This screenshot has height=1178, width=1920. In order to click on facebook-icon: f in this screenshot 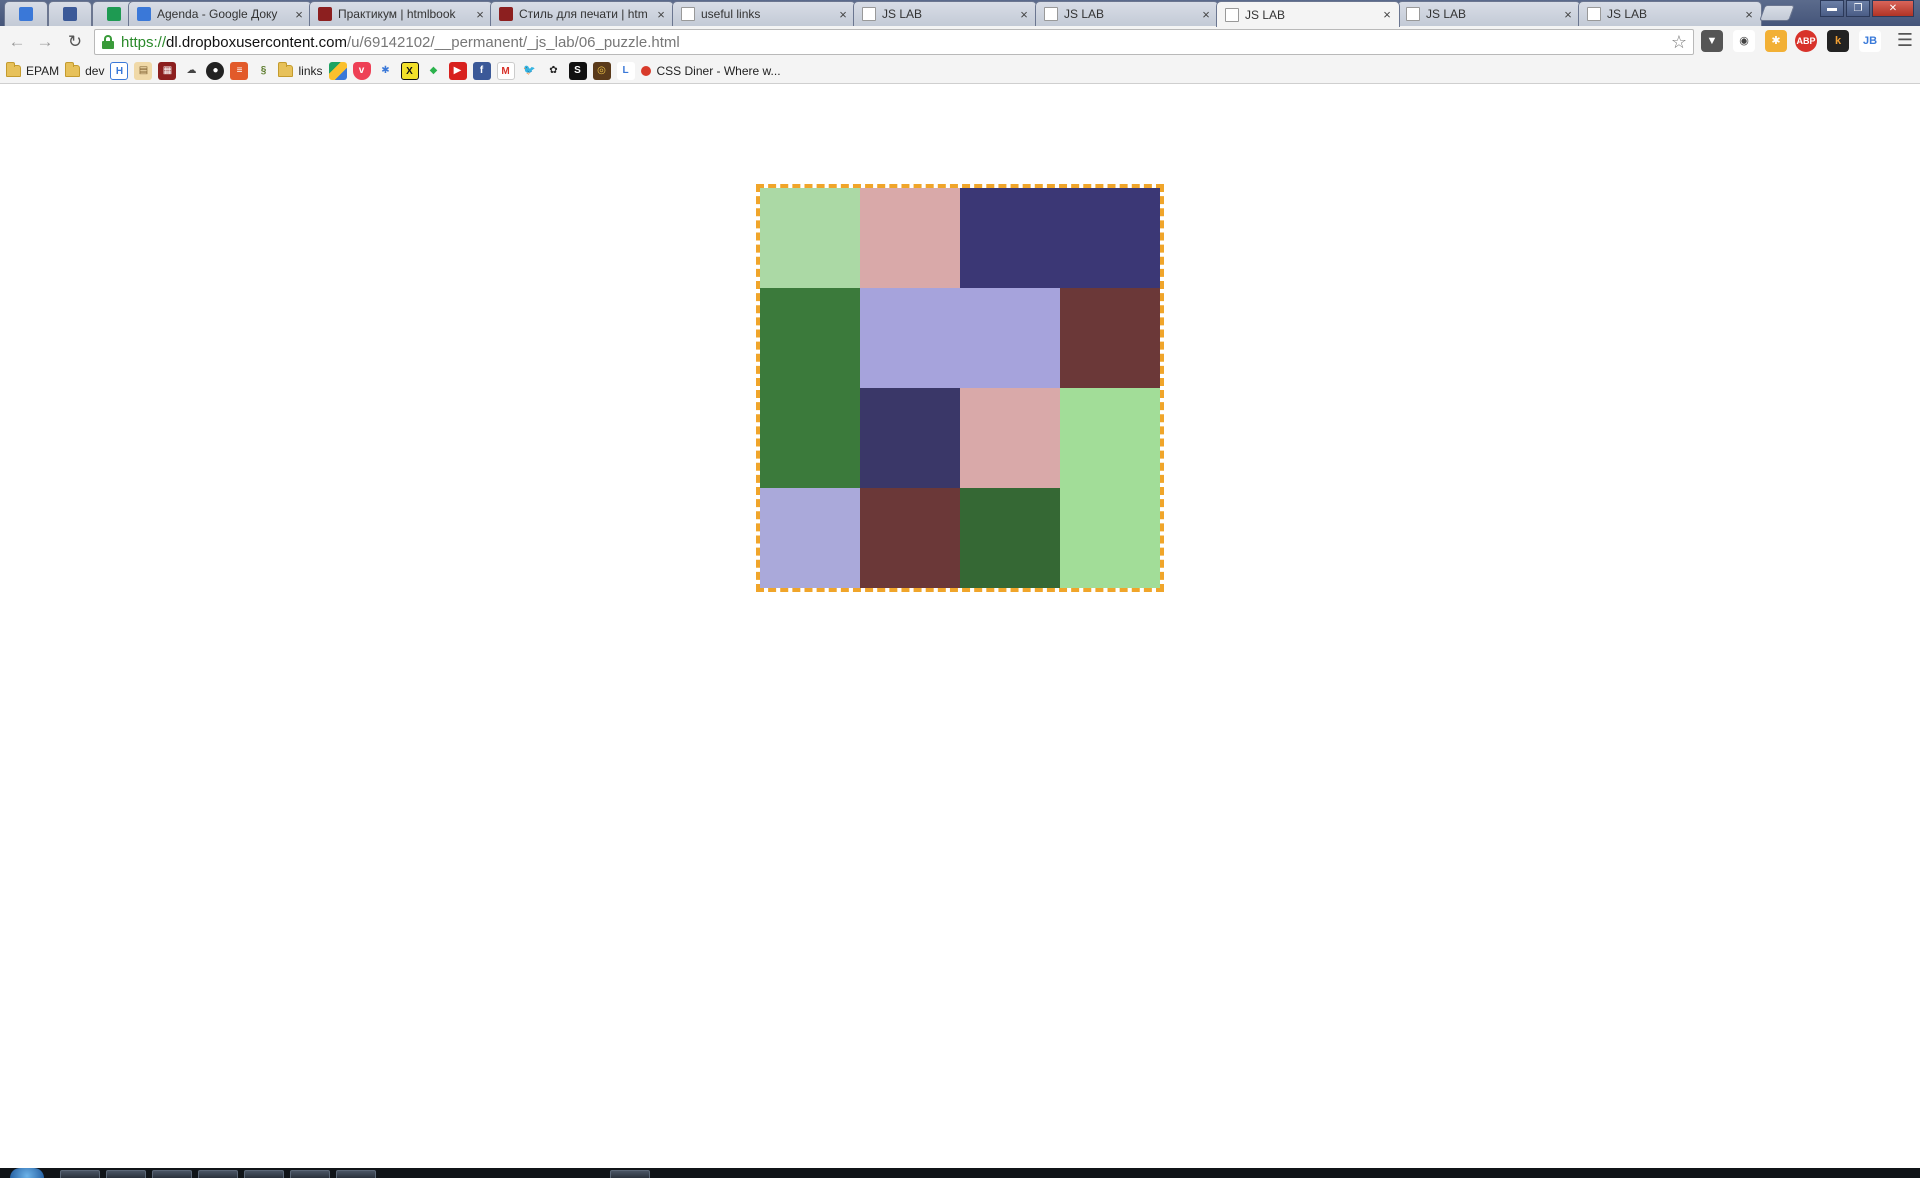, I will do `click(481, 70)`.